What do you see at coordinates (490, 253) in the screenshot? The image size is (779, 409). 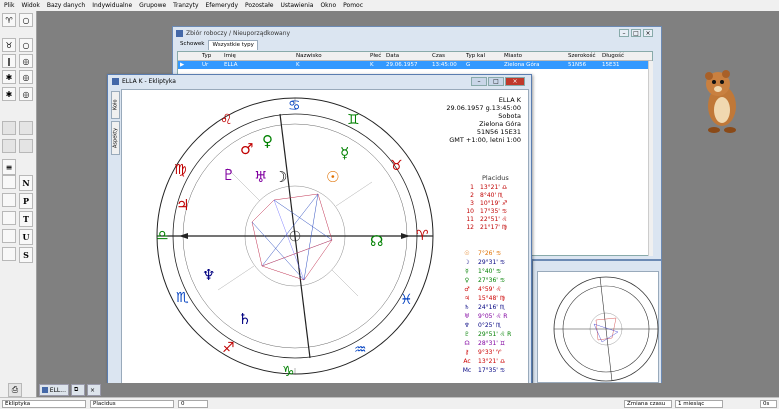 I see `planet-position: 7°26' ♋` at bounding box center [490, 253].